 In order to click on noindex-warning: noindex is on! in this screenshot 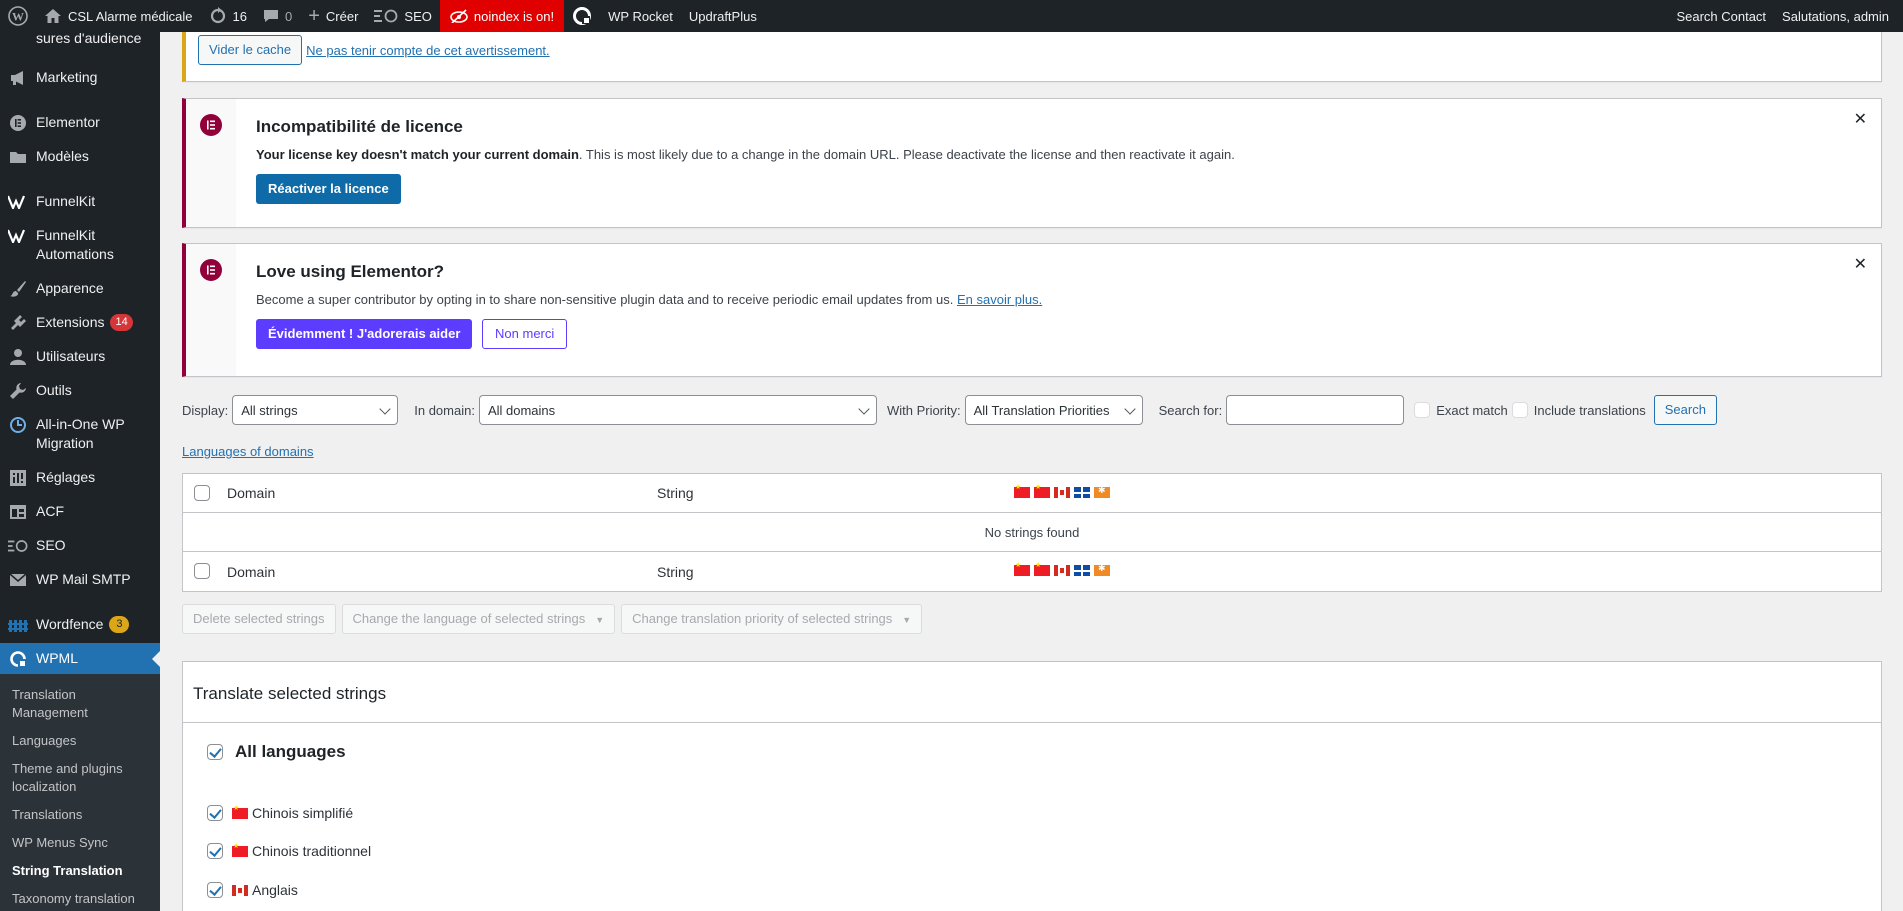, I will do `click(502, 16)`.